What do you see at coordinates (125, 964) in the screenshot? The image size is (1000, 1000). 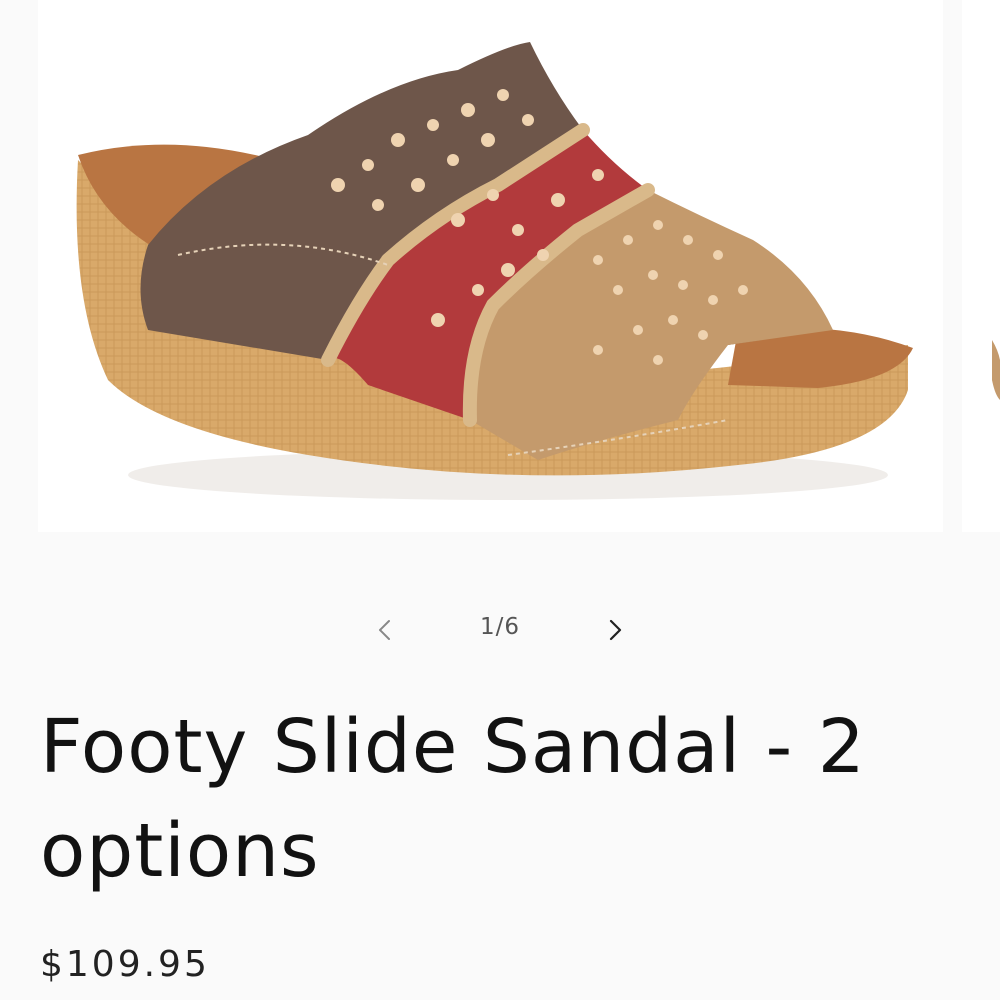 I see `product-price: $109.95` at bounding box center [125, 964].